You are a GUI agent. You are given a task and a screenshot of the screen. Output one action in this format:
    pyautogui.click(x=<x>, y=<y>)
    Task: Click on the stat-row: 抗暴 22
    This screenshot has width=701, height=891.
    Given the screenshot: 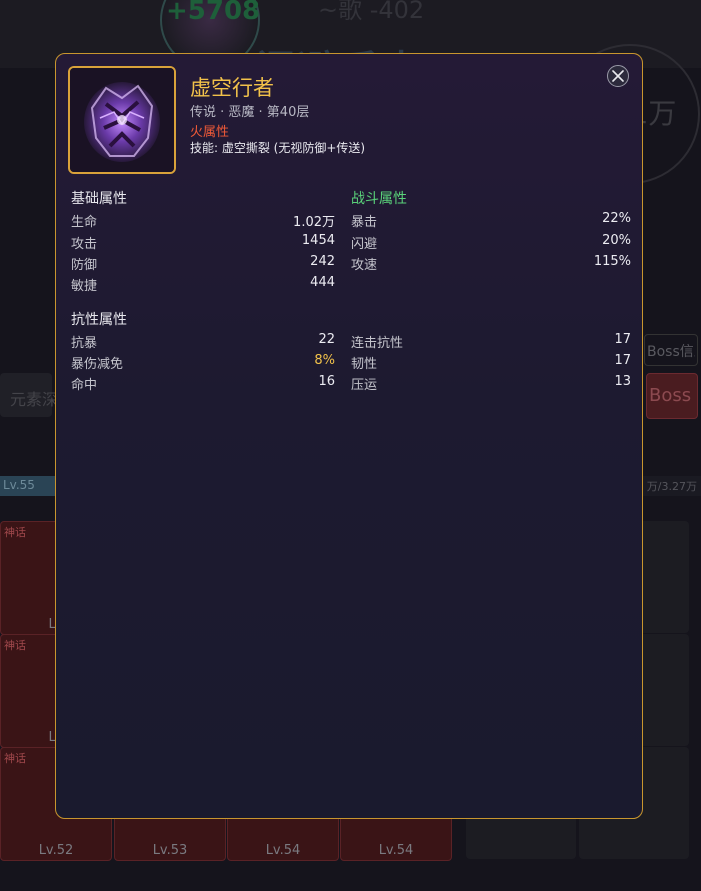 What is the action you would take?
    pyautogui.click(x=203, y=341)
    